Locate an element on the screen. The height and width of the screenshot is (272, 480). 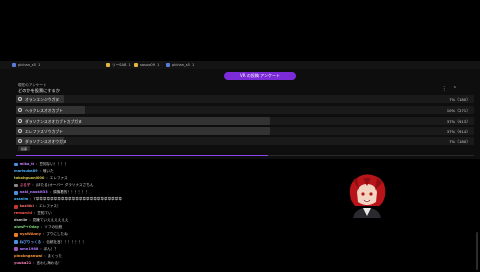
chat-text: ソフの伝統 is located at coordinates (53, 227).